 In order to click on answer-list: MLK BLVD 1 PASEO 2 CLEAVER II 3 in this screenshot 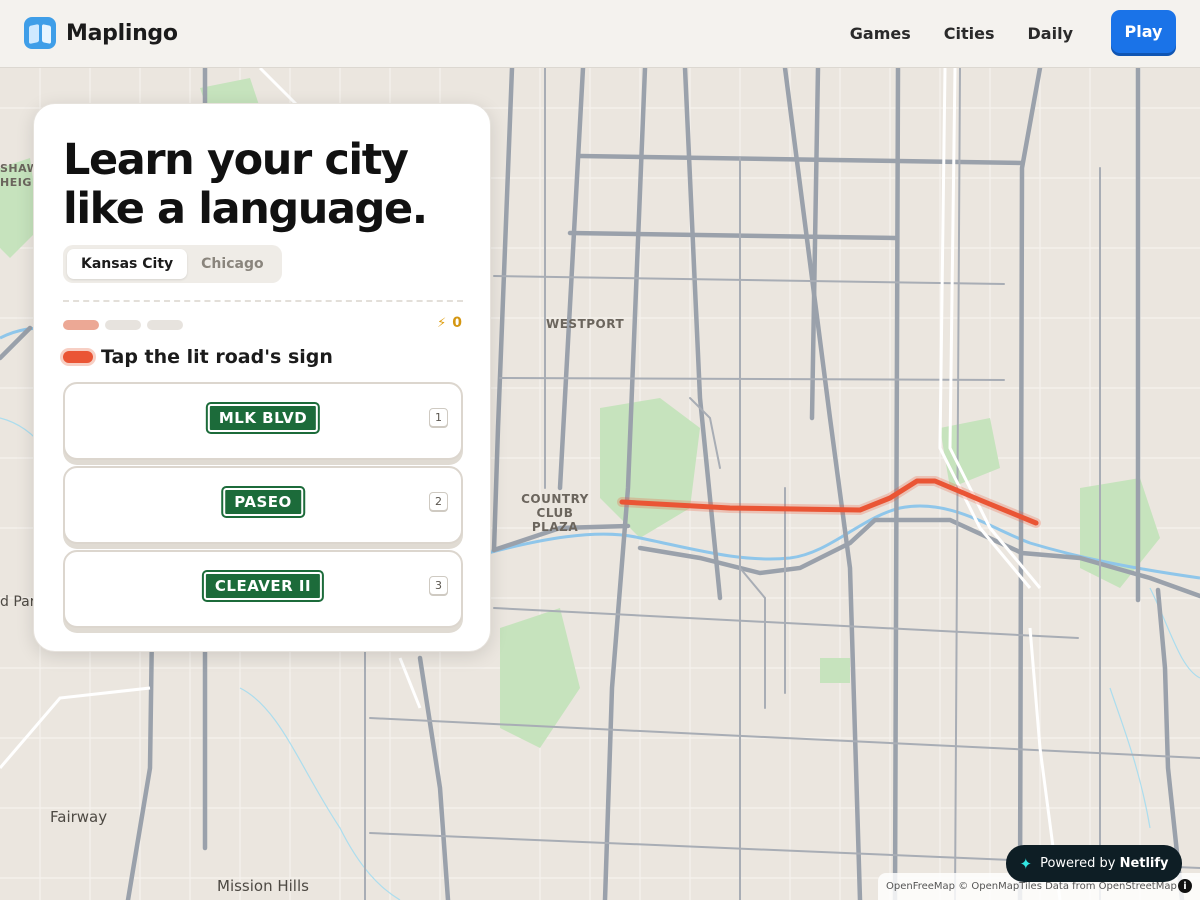, I will do `click(263, 508)`.